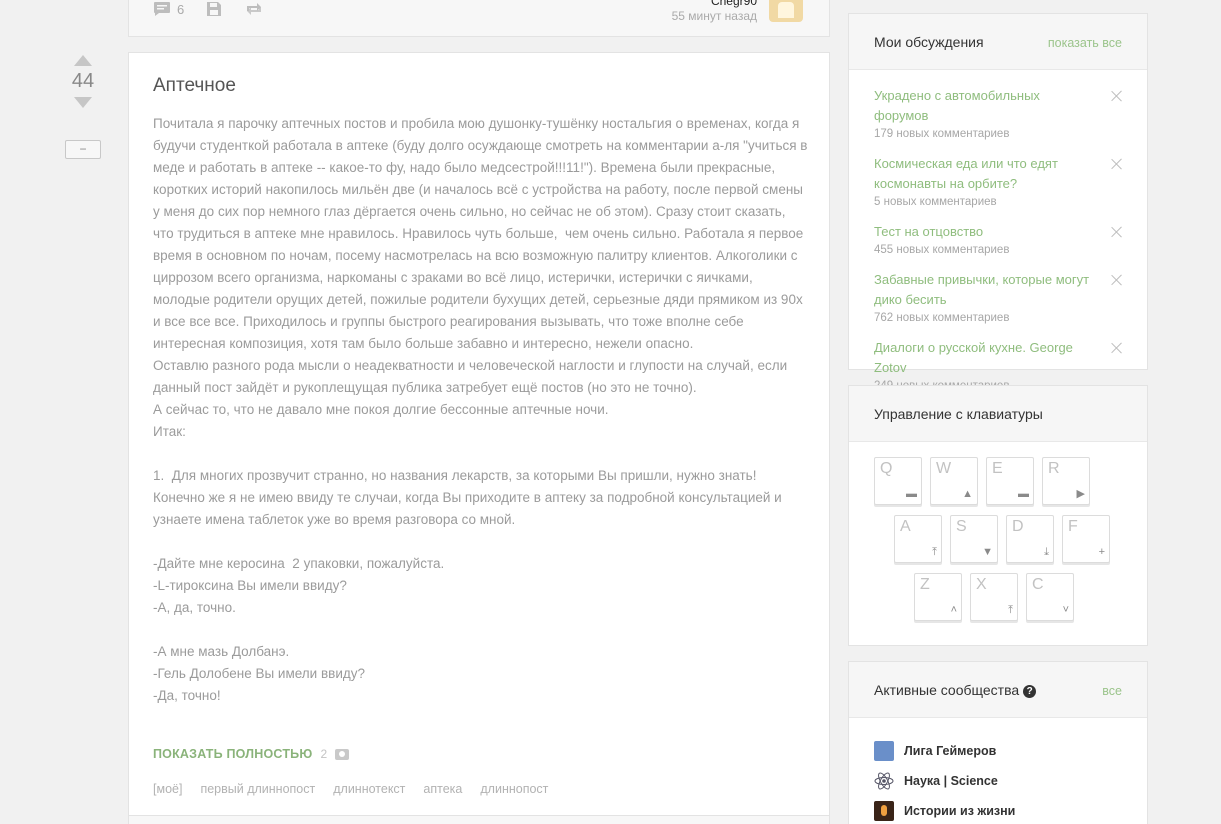 The height and width of the screenshot is (824, 1221). Describe the element at coordinates (233, 754) in the screenshot. I see `show-more-label: ПОКАЗАТЬ ПОЛНОСТЬЮ` at that location.